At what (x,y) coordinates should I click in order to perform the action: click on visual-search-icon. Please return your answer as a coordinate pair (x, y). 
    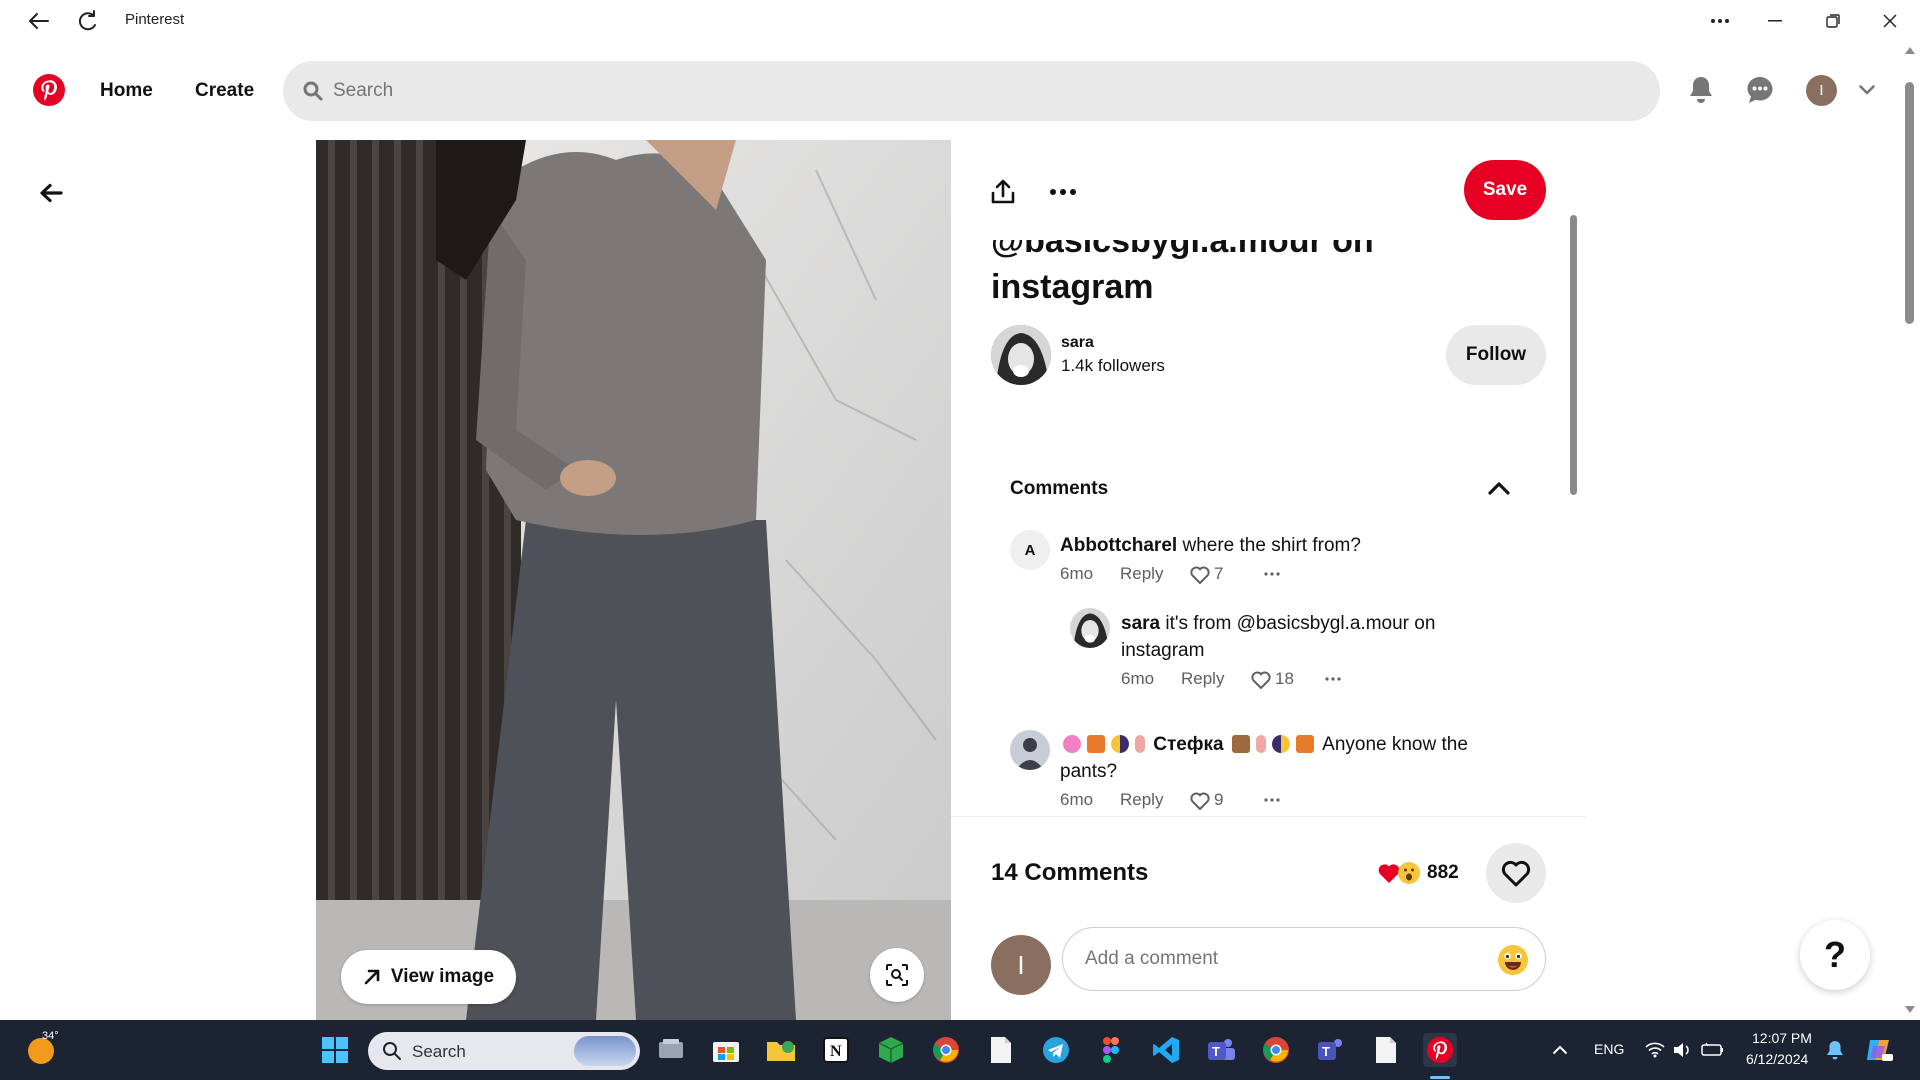
    Looking at the image, I should click on (897, 975).